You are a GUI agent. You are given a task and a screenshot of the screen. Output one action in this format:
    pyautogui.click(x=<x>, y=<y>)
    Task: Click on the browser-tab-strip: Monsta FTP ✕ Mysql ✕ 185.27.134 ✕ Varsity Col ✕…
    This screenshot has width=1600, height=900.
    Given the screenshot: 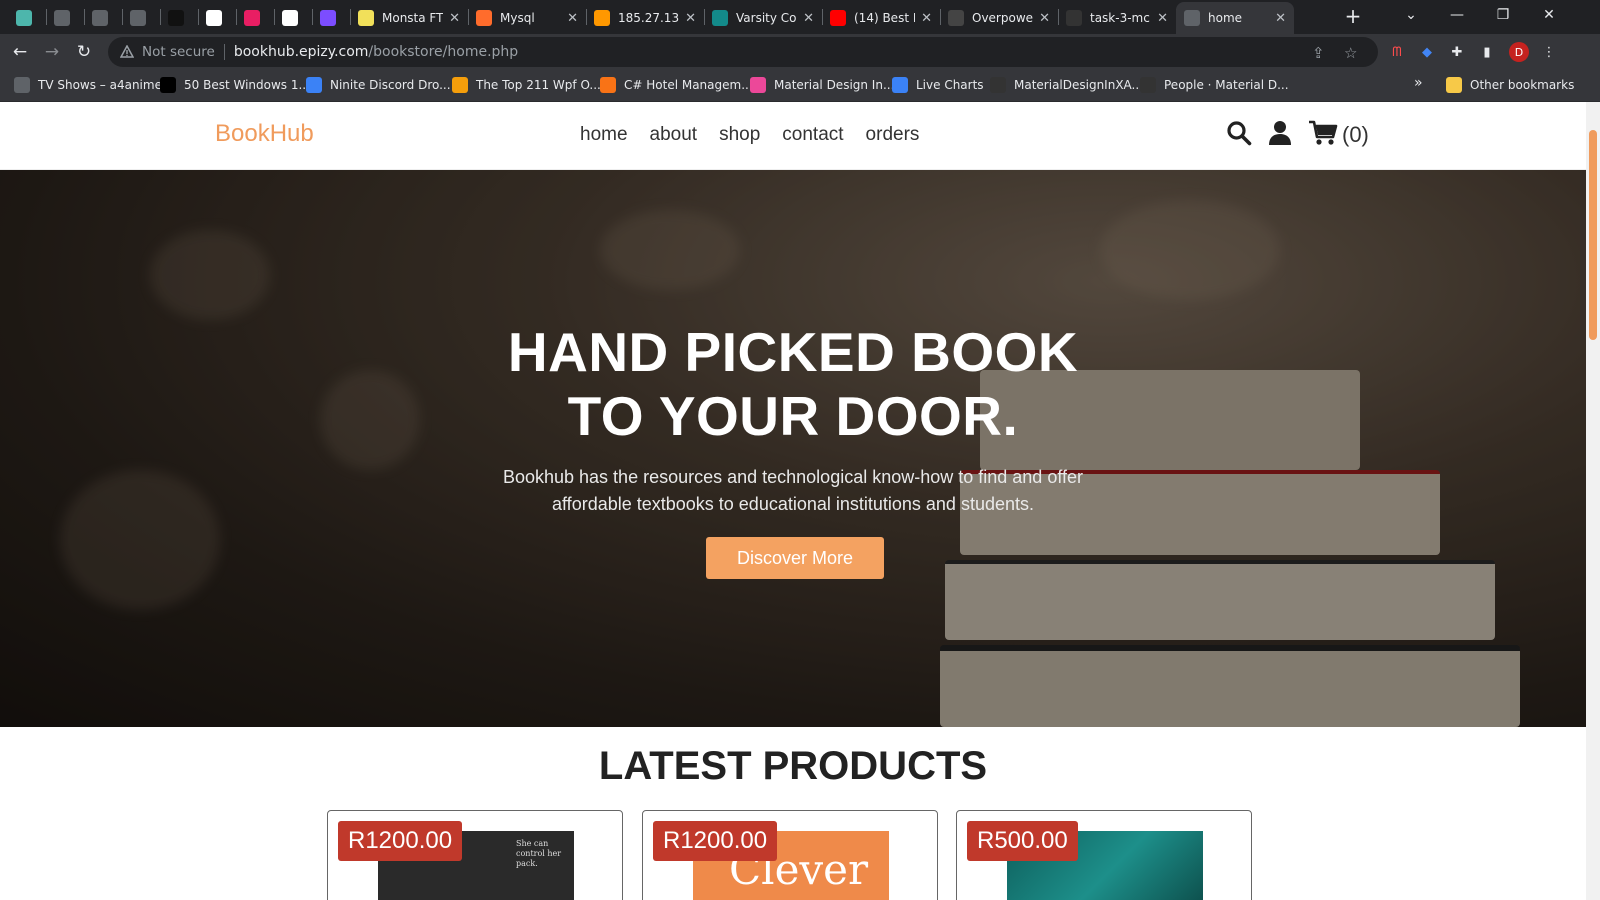 What is the action you would take?
    pyautogui.click(x=800, y=17)
    